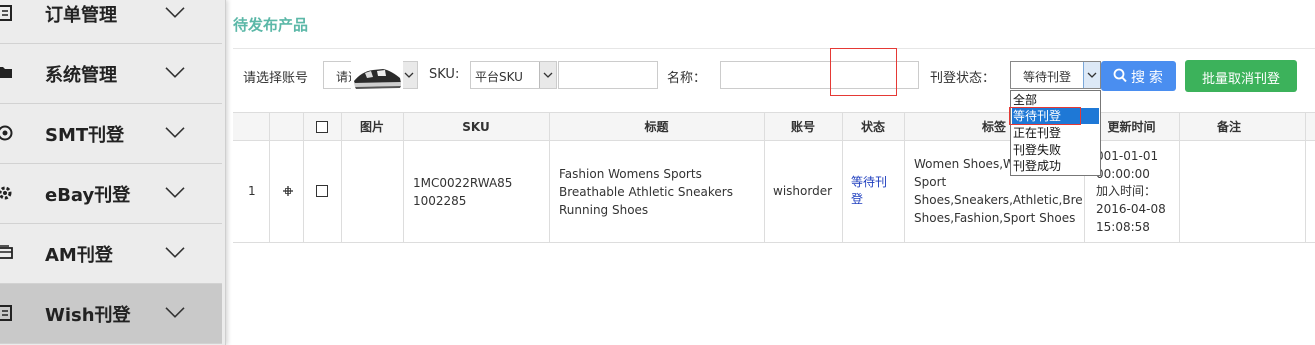  What do you see at coordinates (1126, 191) in the screenshot?
I see `update-time-line: 加入时间：` at bounding box center [1126, 191].